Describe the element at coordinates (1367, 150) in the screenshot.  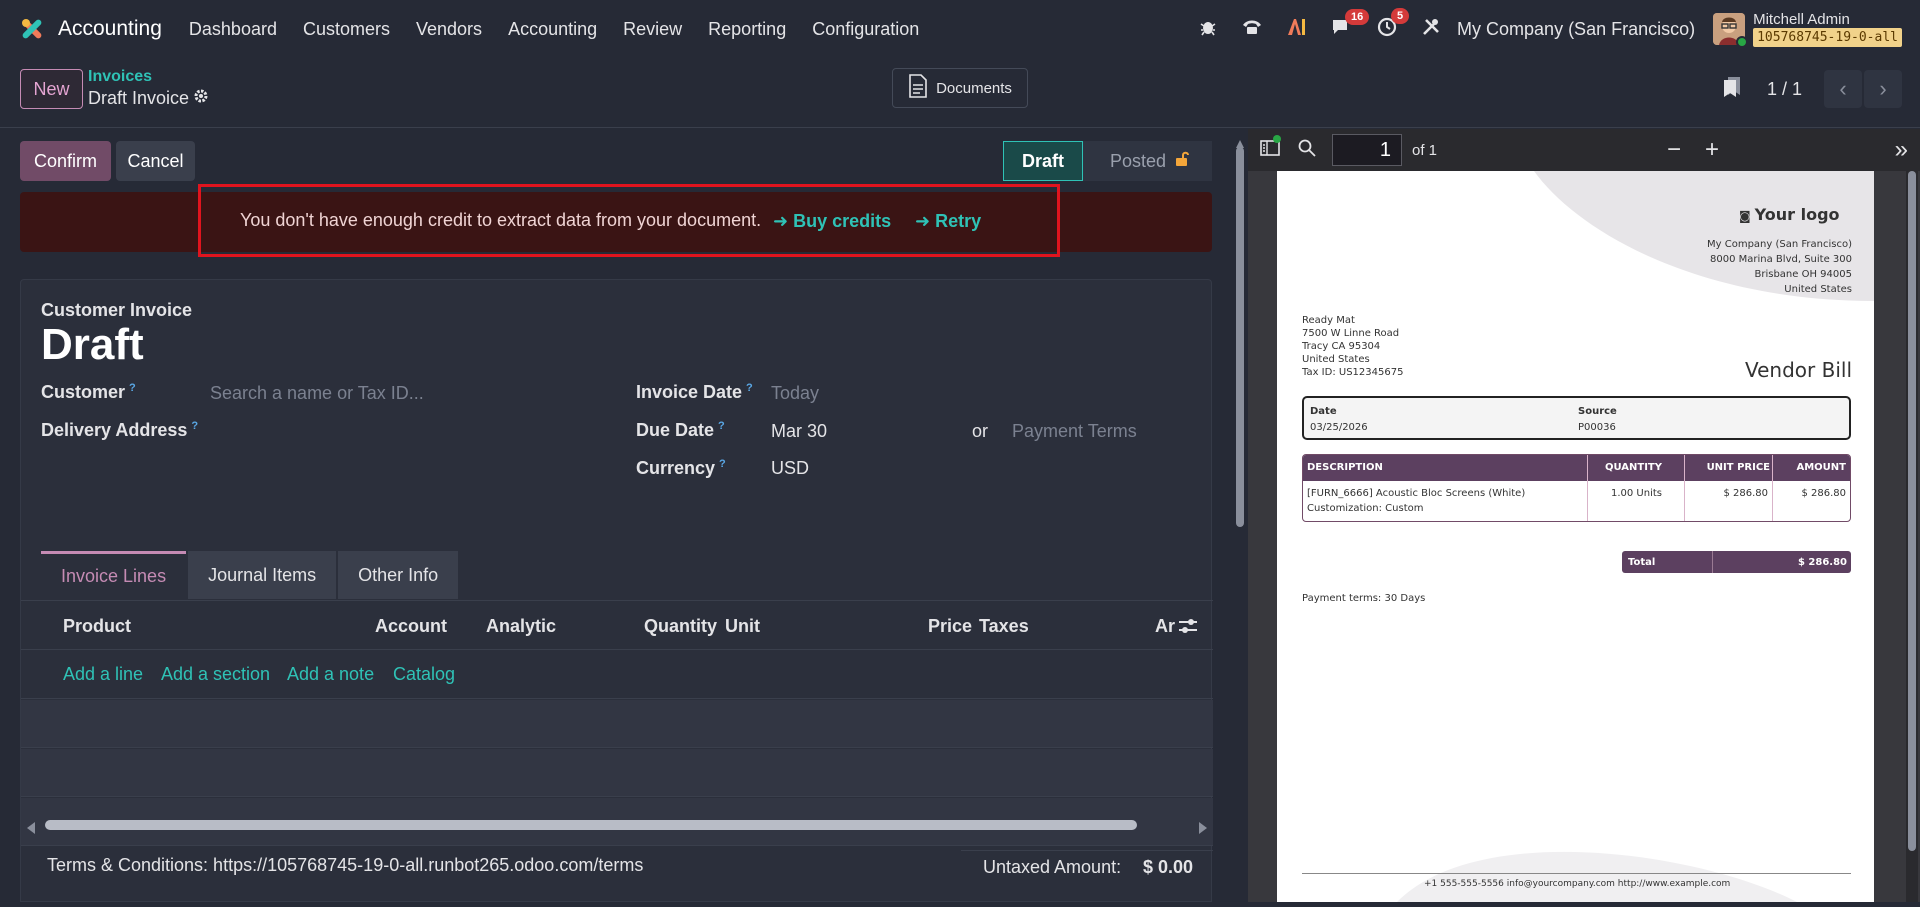
I see `pdf-page-input` at that location.